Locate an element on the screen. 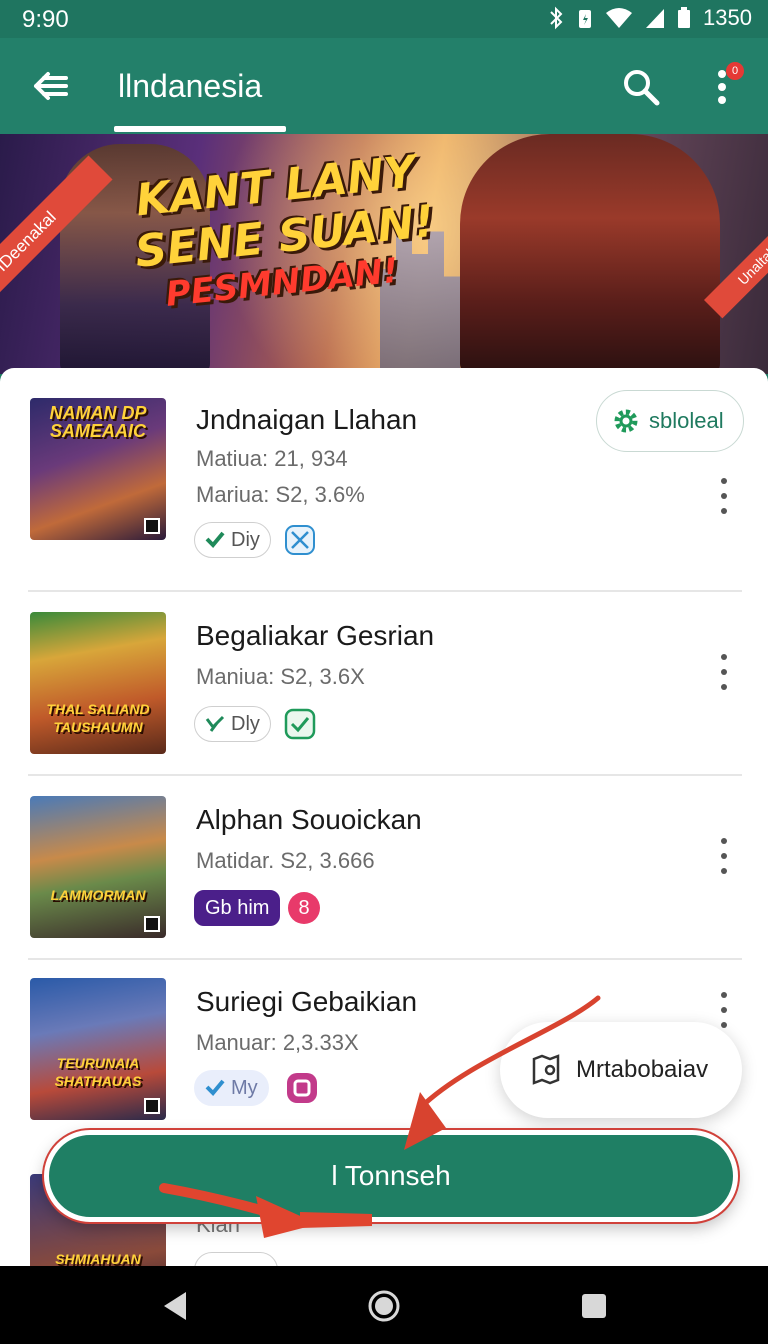 The height and width of the screenshot is (1344, 768). game-thumbnail: LAMMORMAN is located at coordinates (98, 867).